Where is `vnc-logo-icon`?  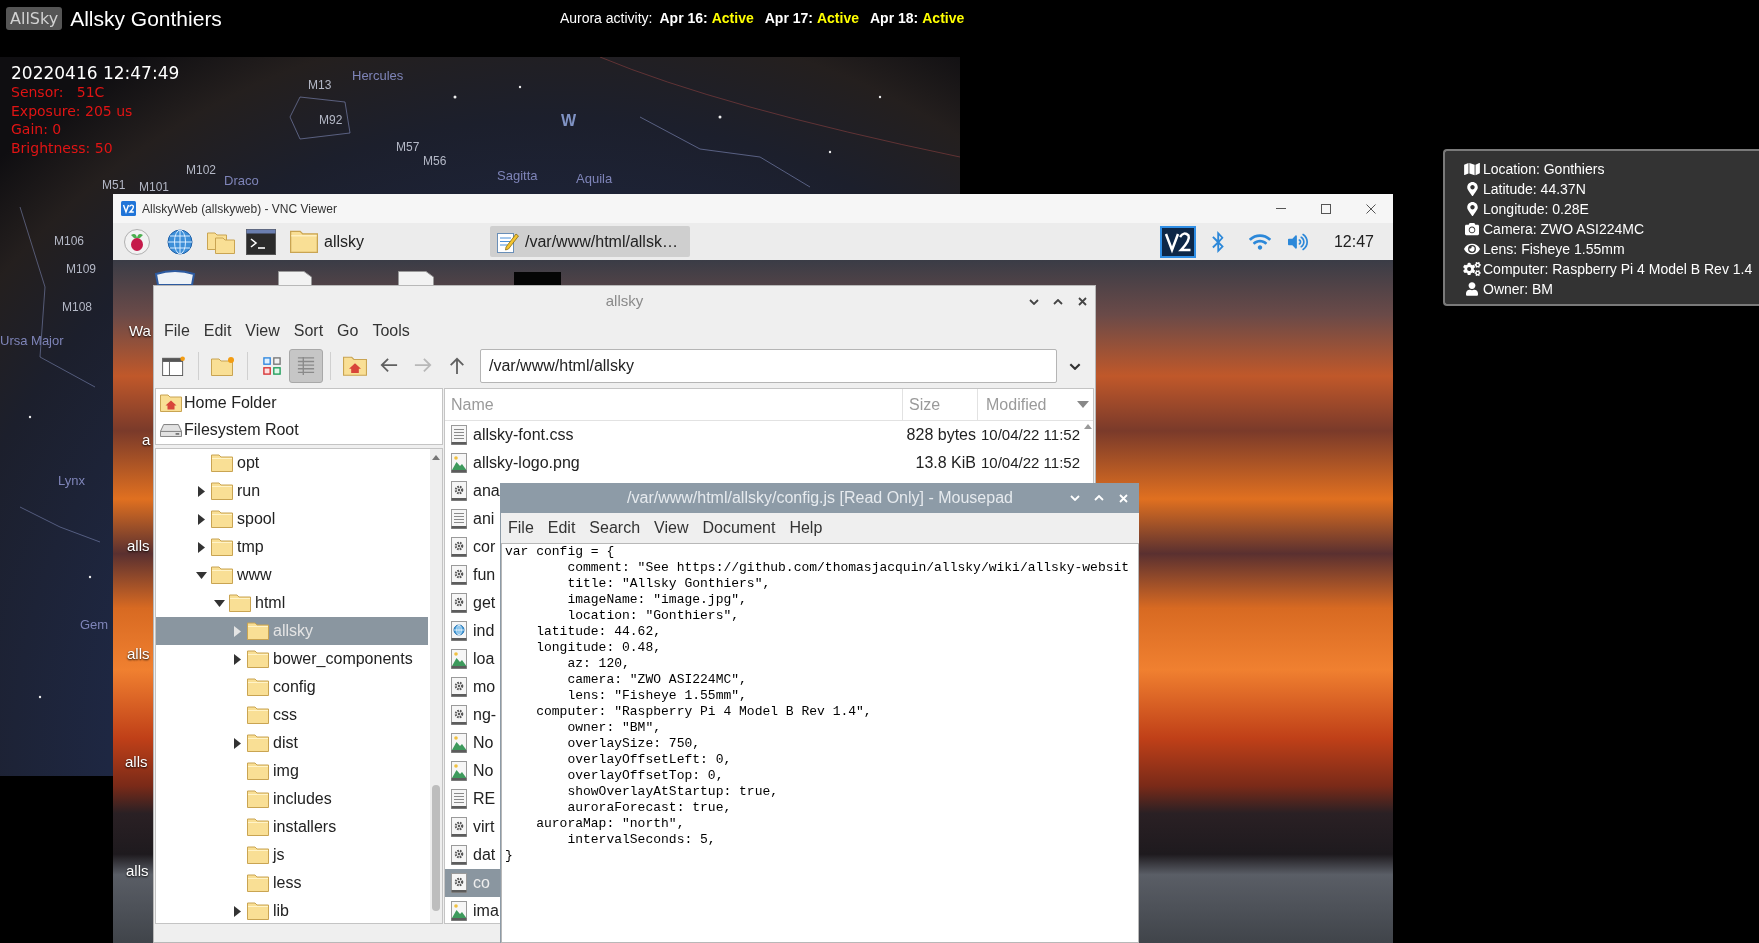
vnc-logo-icon is located at coordinates (1177, 241).